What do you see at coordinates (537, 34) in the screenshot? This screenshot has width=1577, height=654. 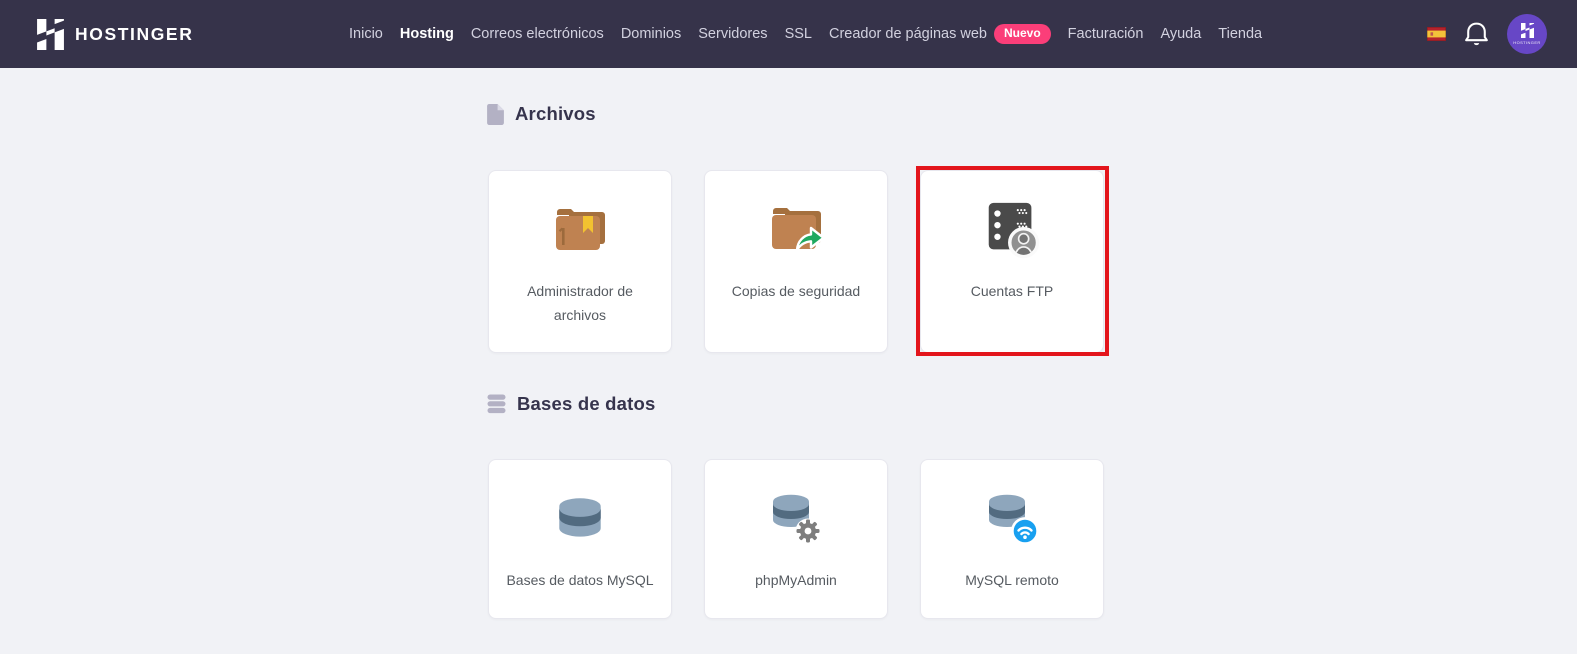 I see `nav-correos-electronicos: Correos electrónicos` at bounding box center [537, 34].